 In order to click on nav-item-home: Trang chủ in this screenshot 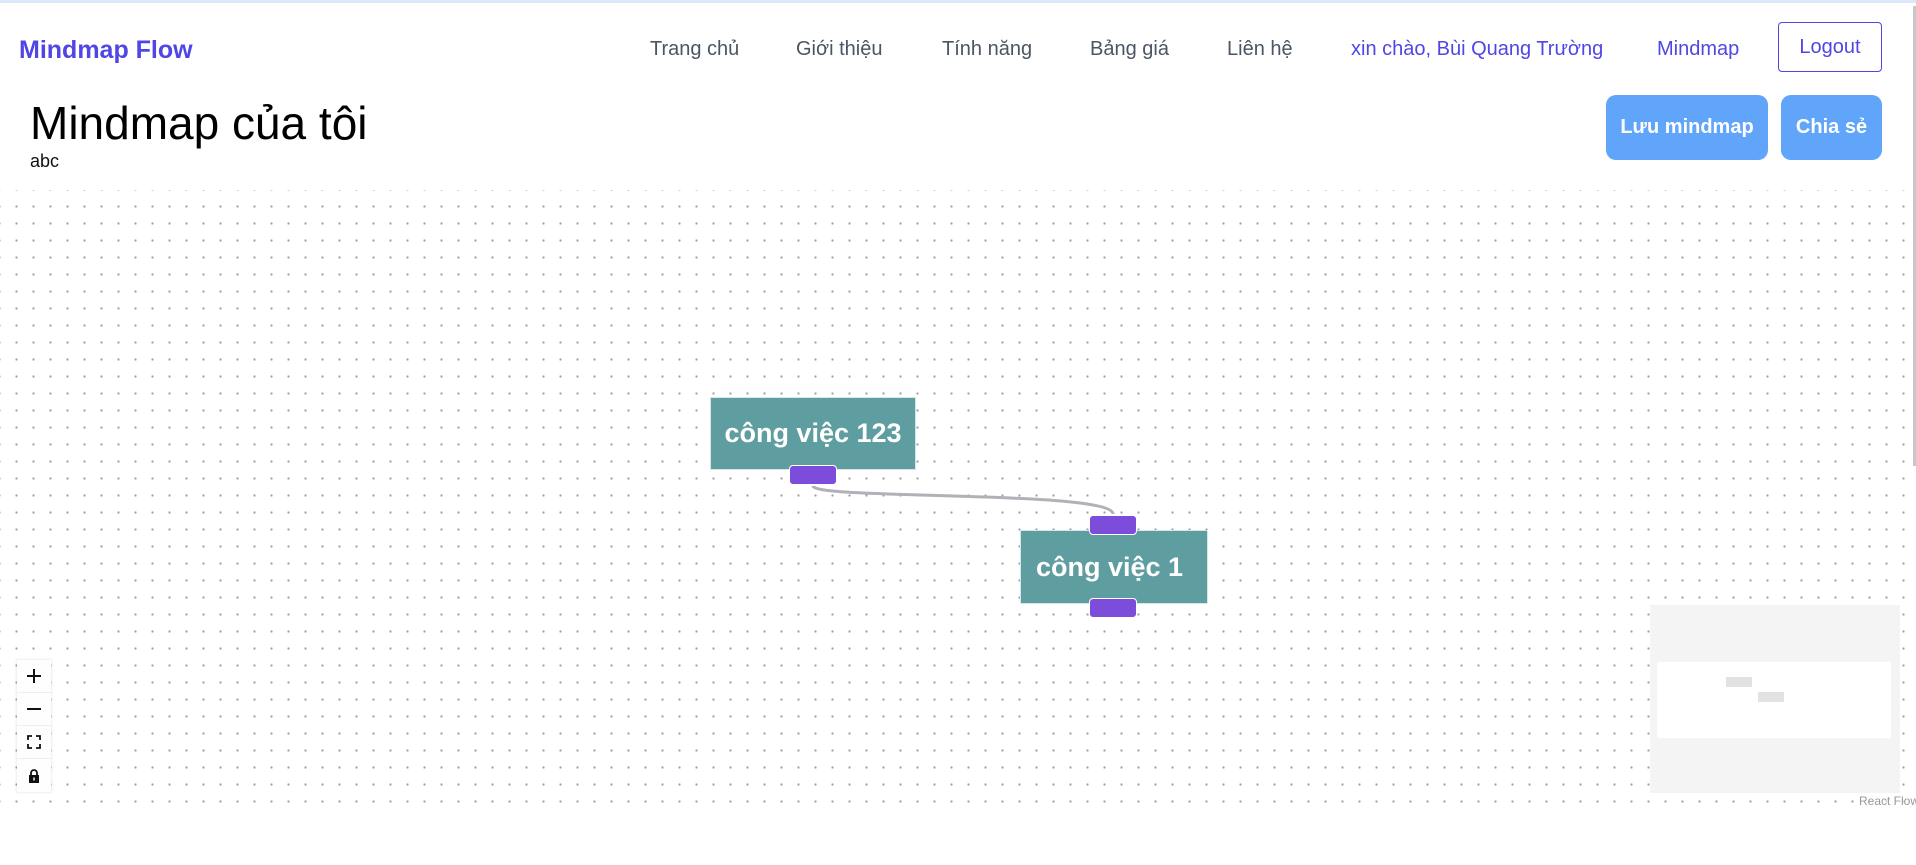, I will do `click(694, 49)`.